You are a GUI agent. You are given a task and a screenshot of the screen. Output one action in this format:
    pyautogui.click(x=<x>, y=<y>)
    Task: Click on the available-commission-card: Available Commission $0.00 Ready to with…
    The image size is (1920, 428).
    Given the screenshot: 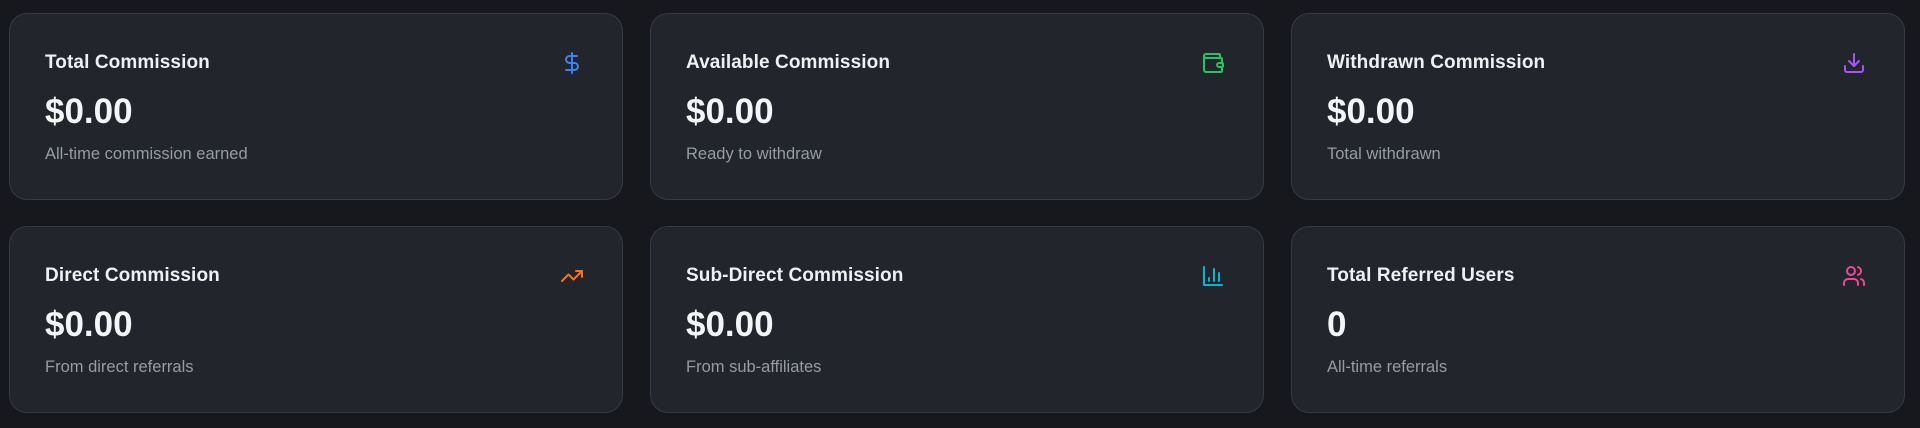 What is the action you would take?
    pyautogui.click(x=957, y=106)
    